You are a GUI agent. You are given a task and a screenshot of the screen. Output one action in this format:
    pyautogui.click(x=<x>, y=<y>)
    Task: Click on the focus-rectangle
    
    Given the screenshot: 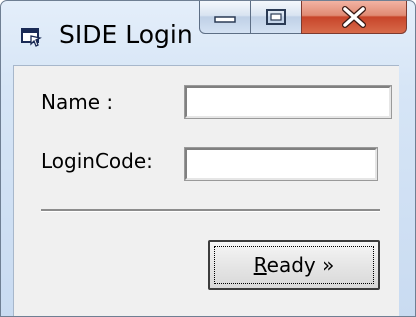 What is the action you would take?
    pyautogui.click(x=294, y=265)
    